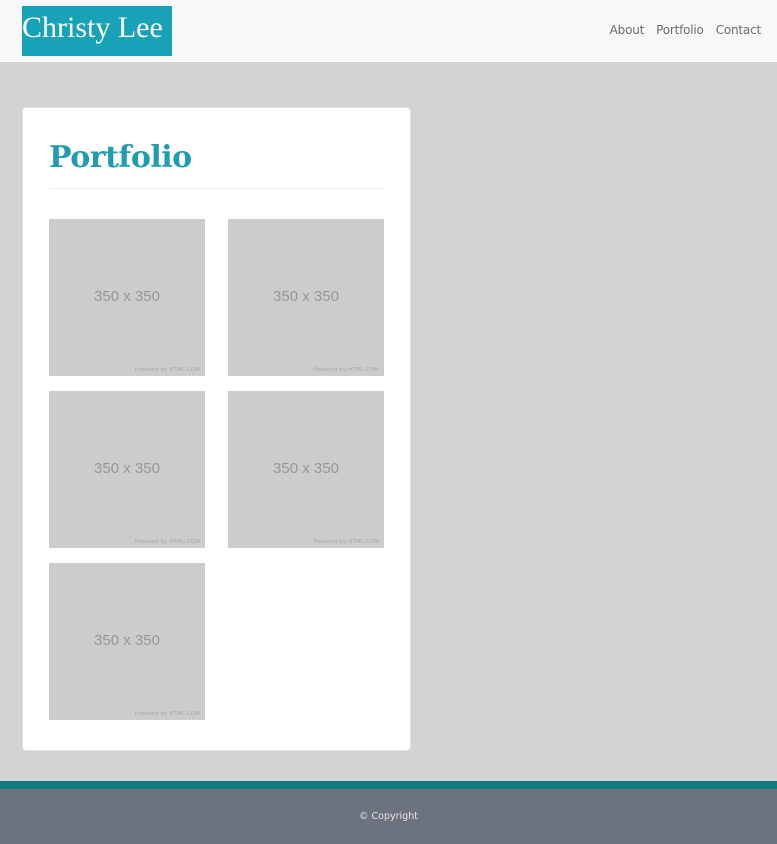 Image resolution: width=777 pixels, height=844 pixels. Describe the element at coordinates (738, 30) in the screenshot. I see `nav-link-contact: Contact` at that location.